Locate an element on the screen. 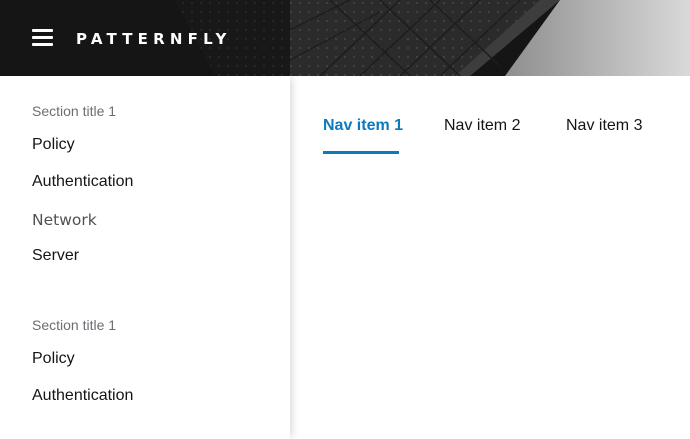 The height and width of the screenshot is (439, 690). active-tab-indicator is located at coordinates (361, 152).